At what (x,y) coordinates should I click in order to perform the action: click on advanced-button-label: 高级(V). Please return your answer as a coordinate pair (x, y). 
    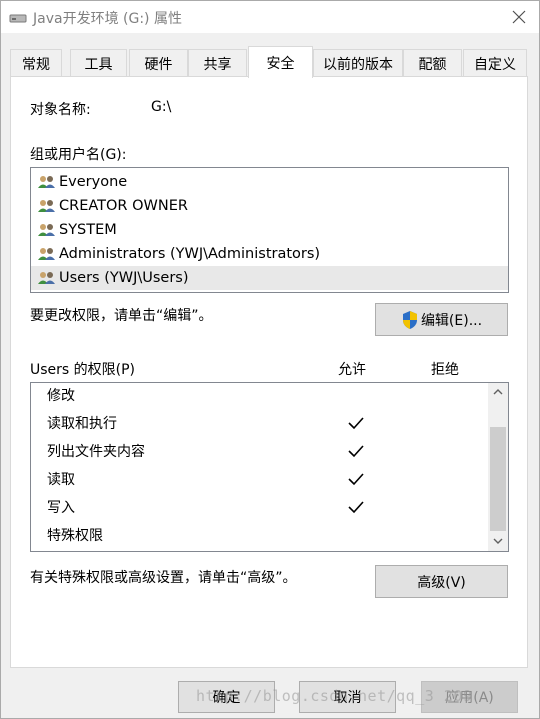
    Looking at the image, I should click on (441, 582).